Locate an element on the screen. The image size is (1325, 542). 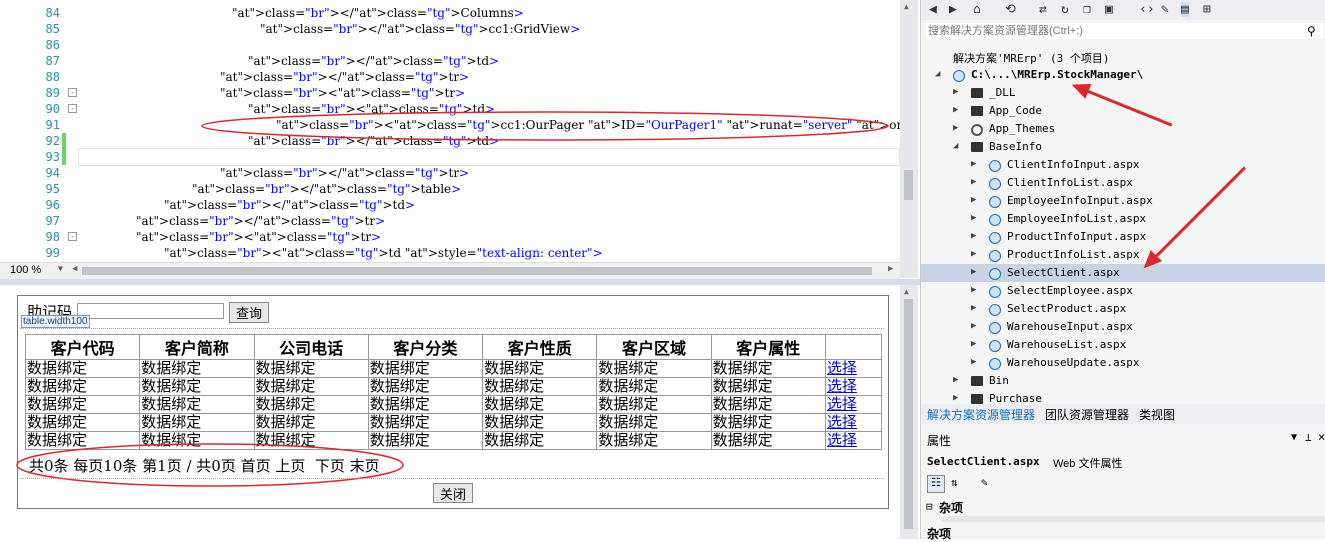
preview-icon: ▤ is located at coordinates (1185, 9).